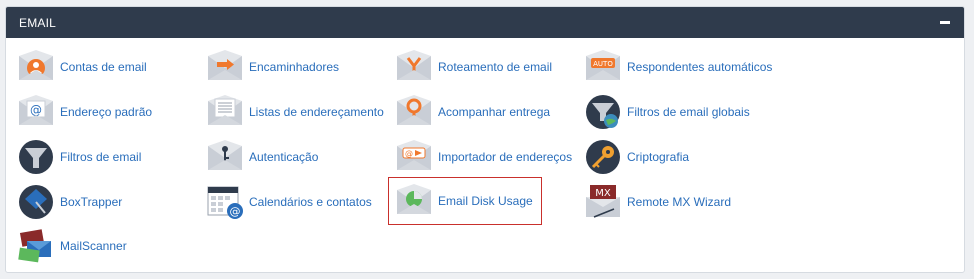 The image size is (974, 279). What do you see at coordinates (34, 246) in the screenshot?
I see `mailscanner-icon` at bounding box center [34, 246].